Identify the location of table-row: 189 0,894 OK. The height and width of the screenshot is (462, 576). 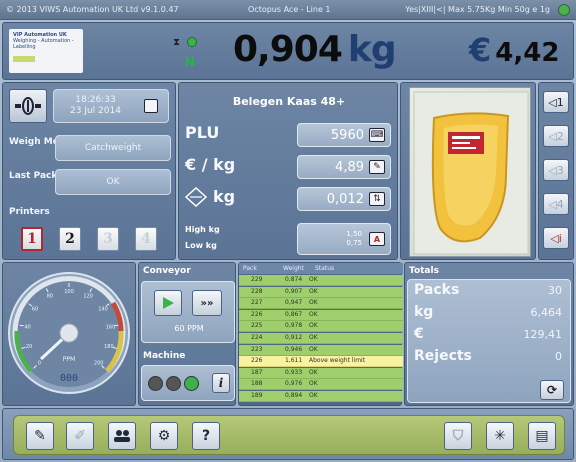
(321, 396).